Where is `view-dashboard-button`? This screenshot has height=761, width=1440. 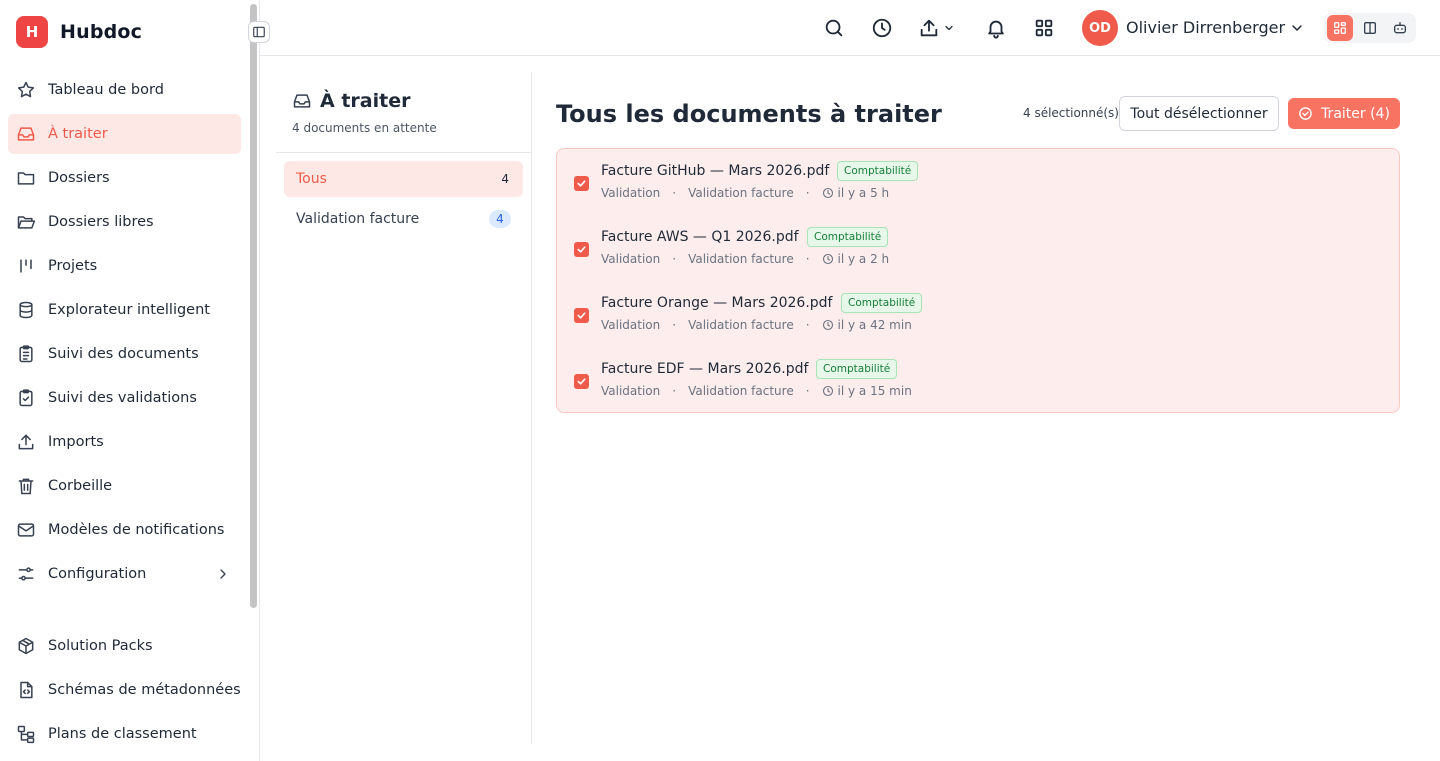
view-dashboard-button is located at coordinates (1340, 28).